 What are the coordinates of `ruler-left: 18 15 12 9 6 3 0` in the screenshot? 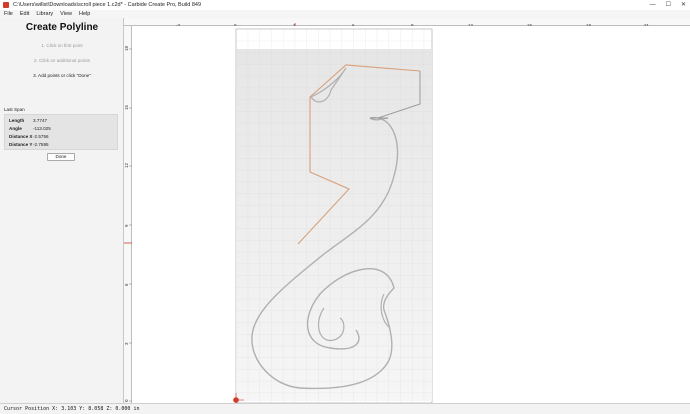 It's located at (128, 214).